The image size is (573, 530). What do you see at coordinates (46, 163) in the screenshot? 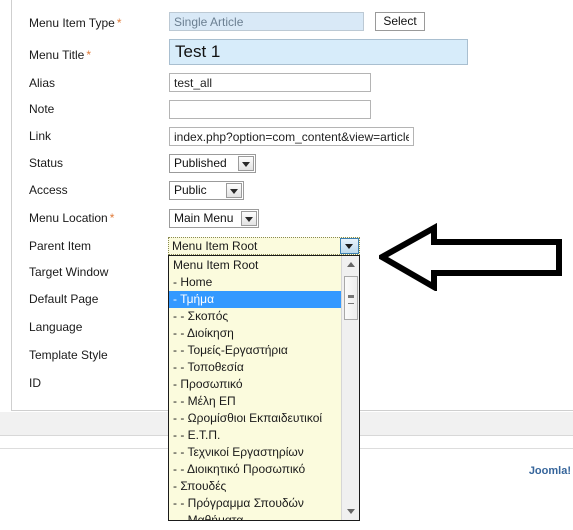
I see `label-status: Status` at bounding box center [46, 163].